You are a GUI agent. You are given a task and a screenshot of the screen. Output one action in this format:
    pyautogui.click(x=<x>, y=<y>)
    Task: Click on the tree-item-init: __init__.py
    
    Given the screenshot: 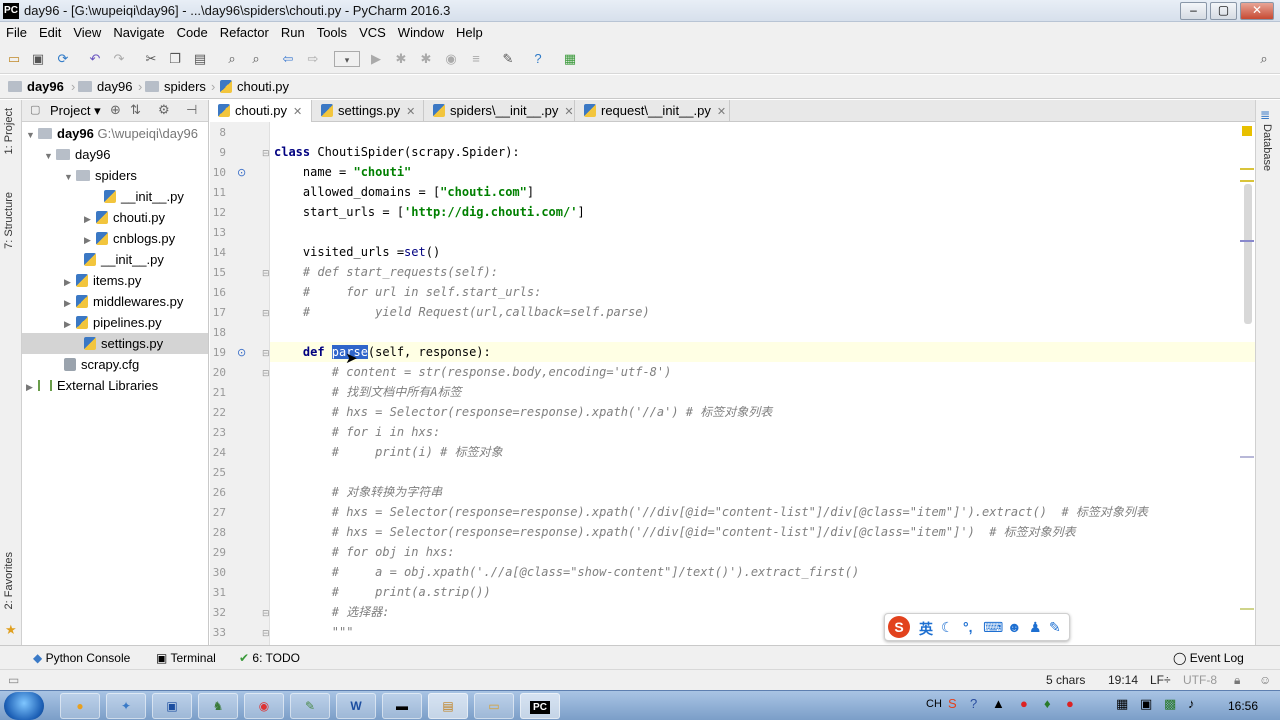 What is the action you would take?
    pyautogui.click(x=115, y=259)
    